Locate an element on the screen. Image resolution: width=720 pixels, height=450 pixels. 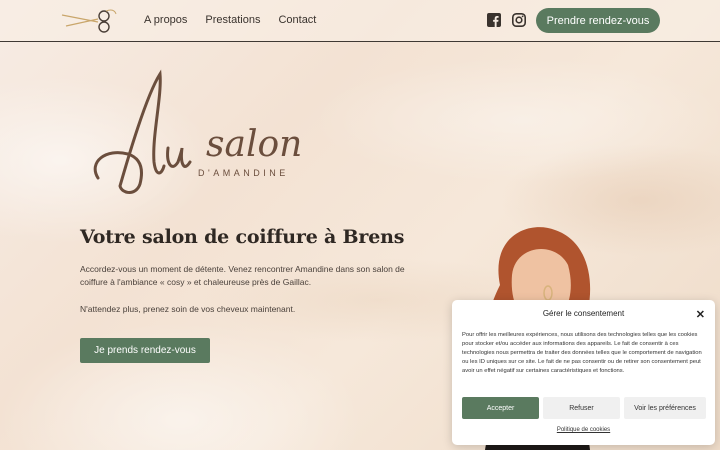
nav-link-contact: Contact is located at coordinates (297, 20).